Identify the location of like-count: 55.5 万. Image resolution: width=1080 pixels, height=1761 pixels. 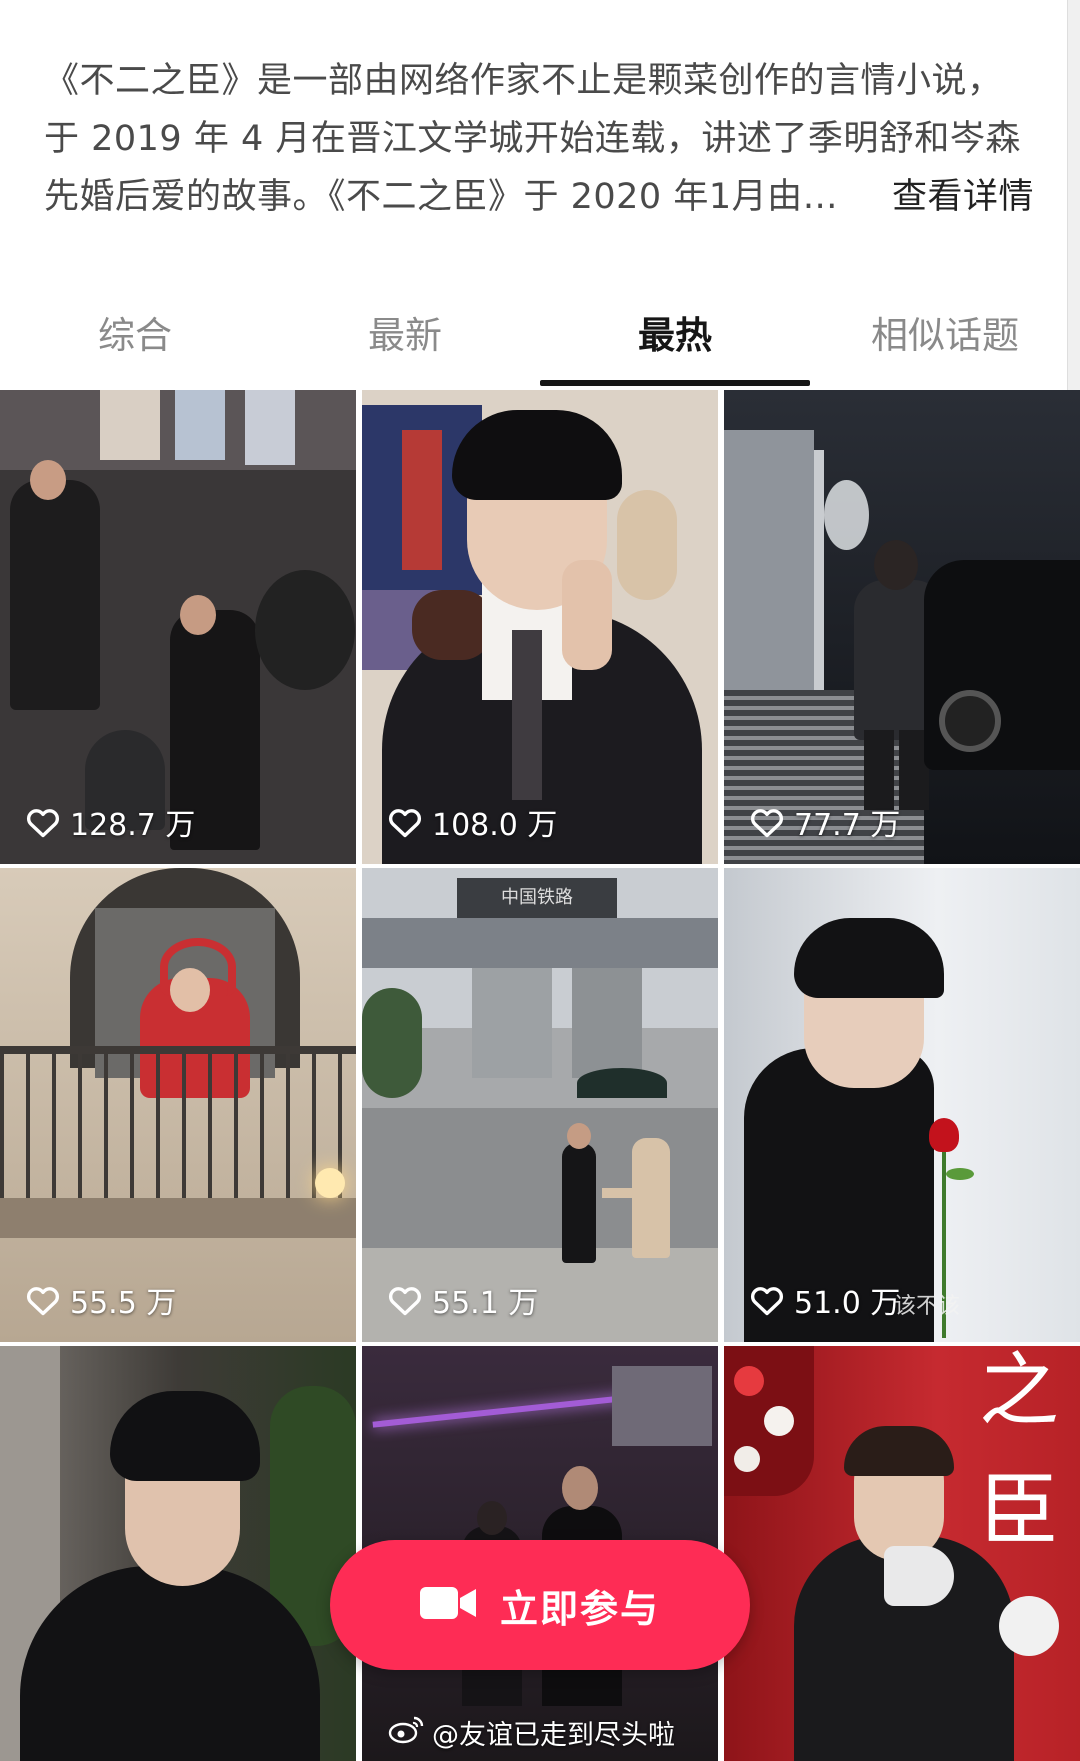
(101, 1300).